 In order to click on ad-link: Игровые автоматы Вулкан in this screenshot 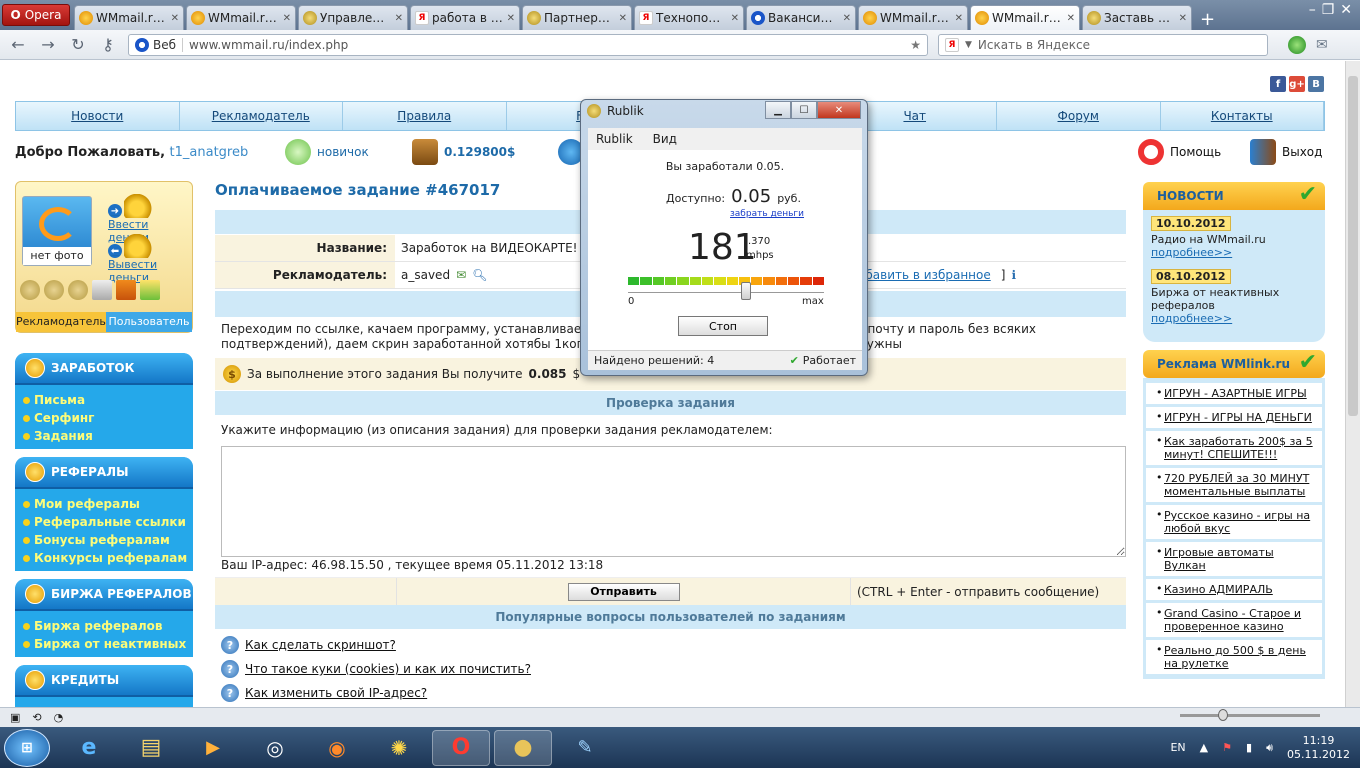, I will do `click(1234, 559)`.